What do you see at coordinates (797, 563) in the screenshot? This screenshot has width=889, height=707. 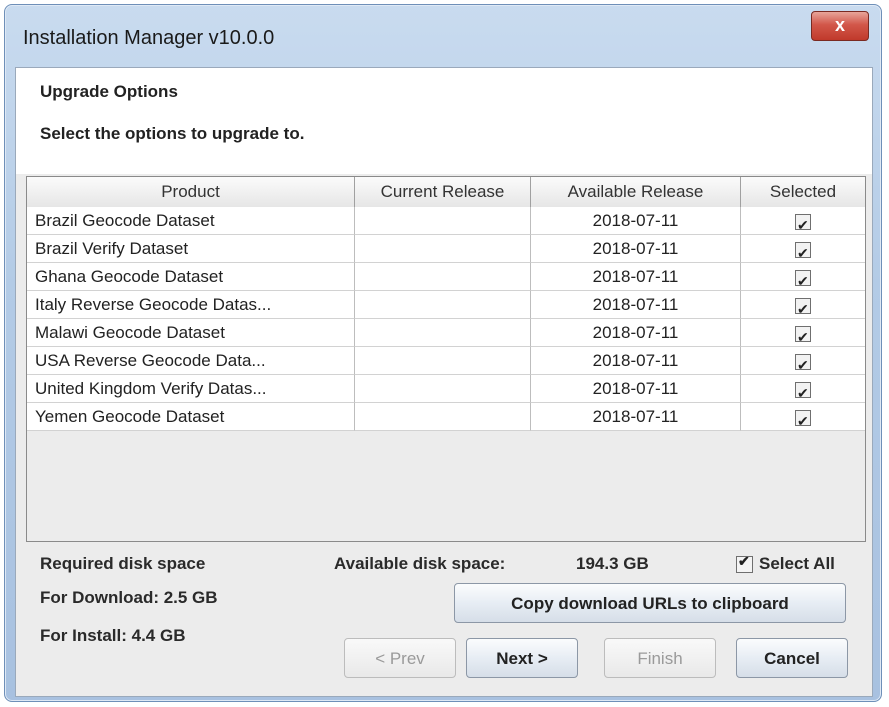 I see `select-all-label: Select All` at bounding box center [797, 563].